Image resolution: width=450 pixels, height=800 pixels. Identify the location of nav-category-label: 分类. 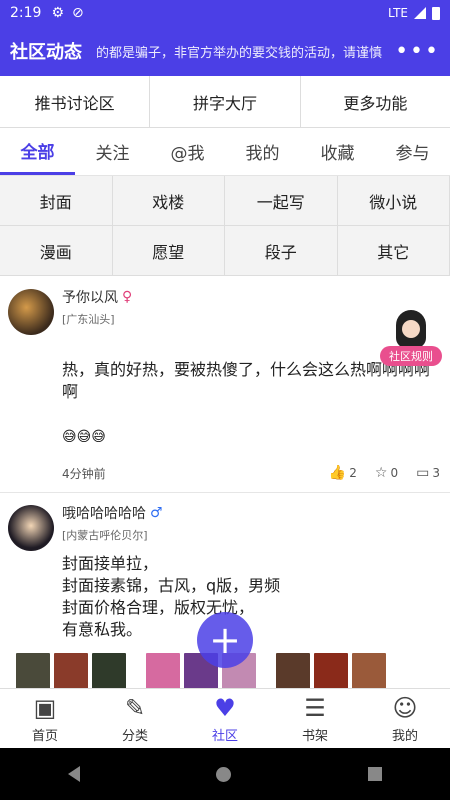
(134, 736).